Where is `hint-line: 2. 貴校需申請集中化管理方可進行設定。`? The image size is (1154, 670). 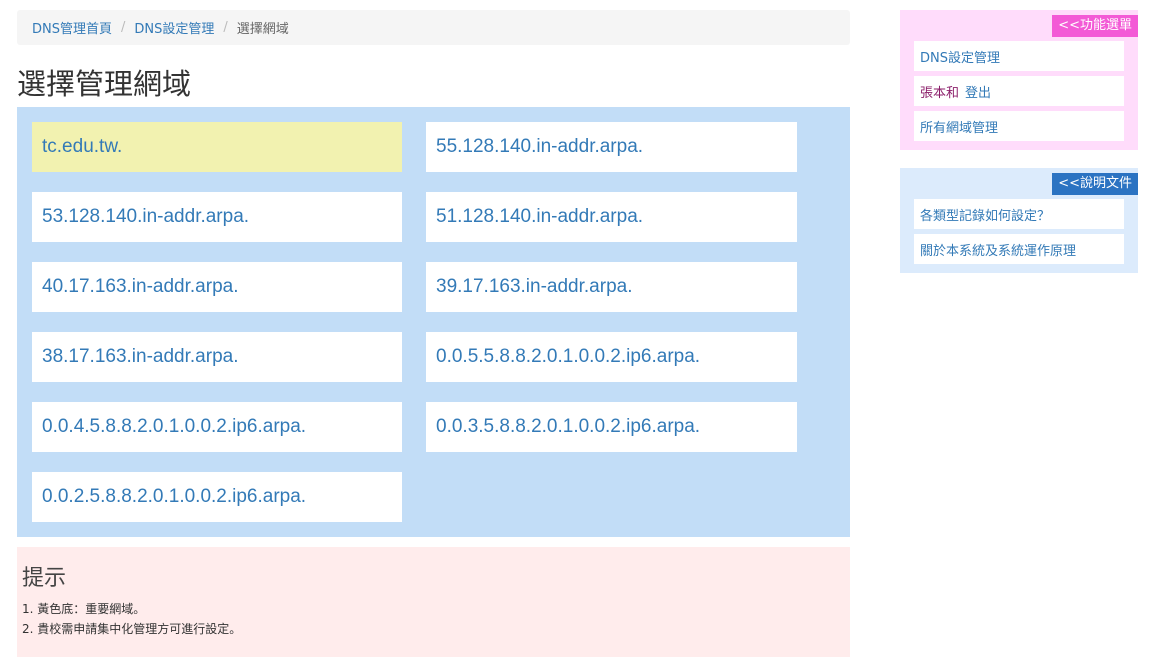
hint-line: 2. 貴校需申請集中化管理方可進行設定。 is located at coordinates (132, 629).